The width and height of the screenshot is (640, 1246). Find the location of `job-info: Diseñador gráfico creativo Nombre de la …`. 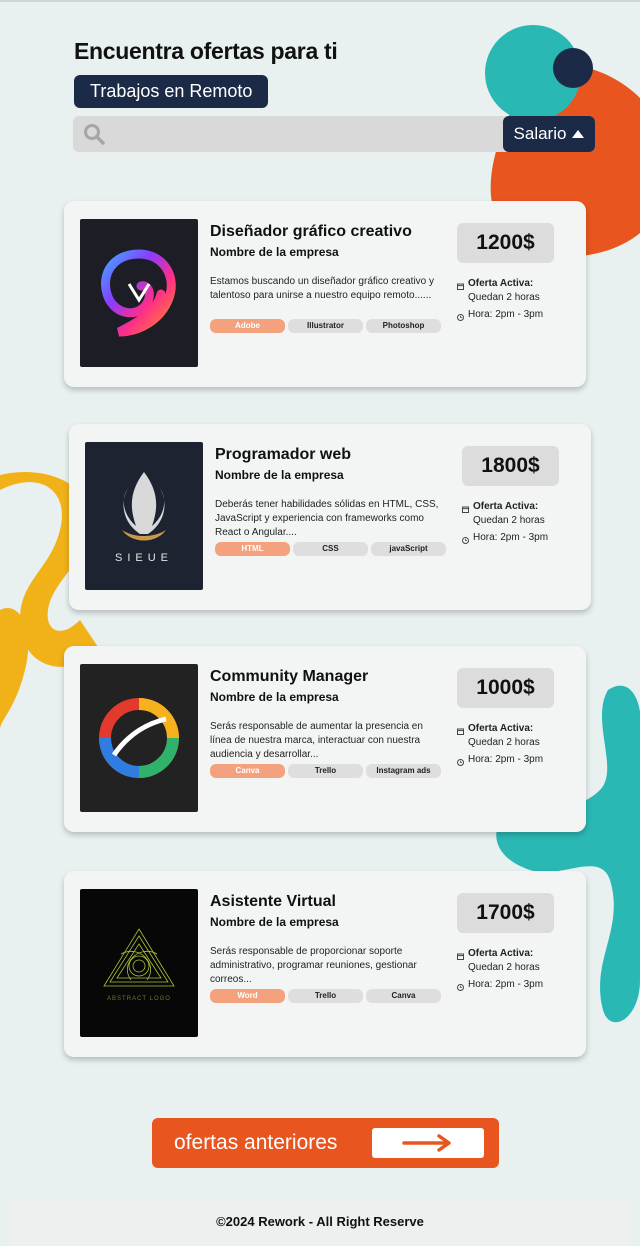

job-info: Diseñador gráfico creativo Nombre de la … is located at coordinates (326, 278).